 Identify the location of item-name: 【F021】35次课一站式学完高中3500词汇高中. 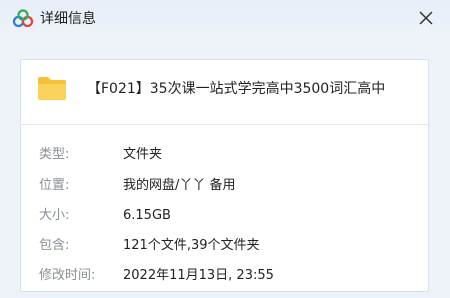
(236, 89).